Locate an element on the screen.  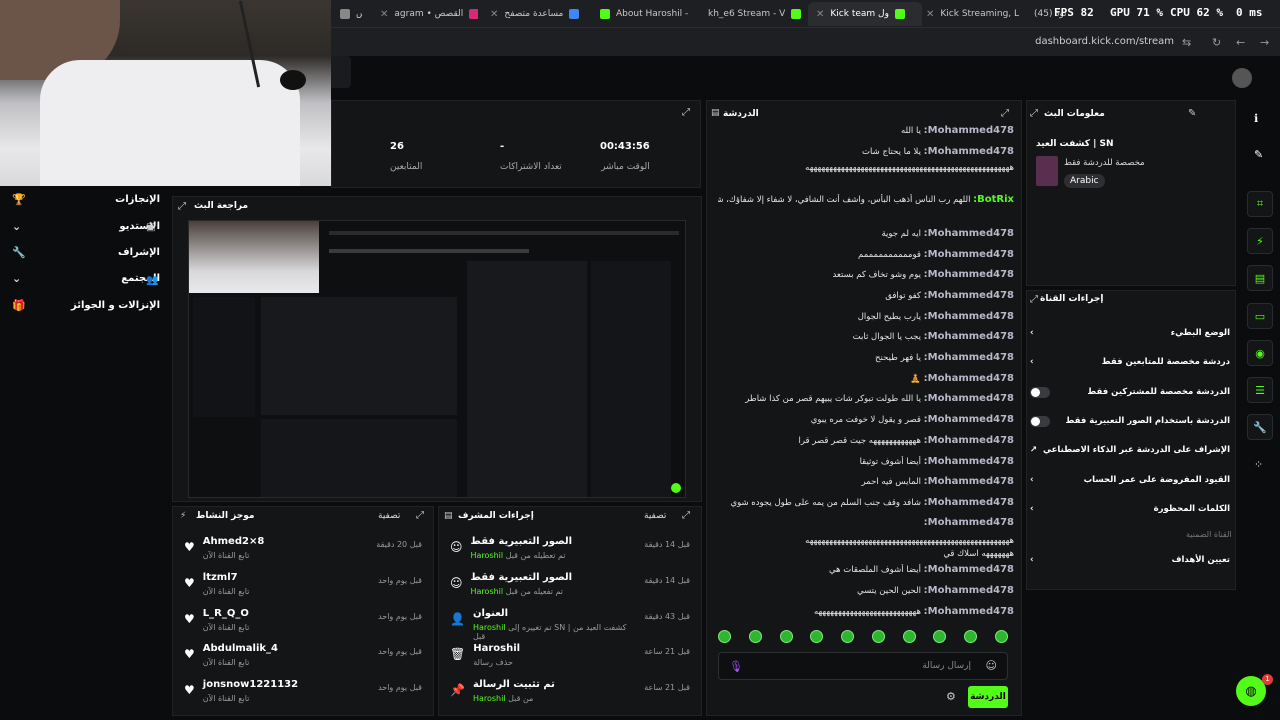
sidebar-item-drops: 🎁 الإنزالات و الجوائز is located at coordinates (86, 305).